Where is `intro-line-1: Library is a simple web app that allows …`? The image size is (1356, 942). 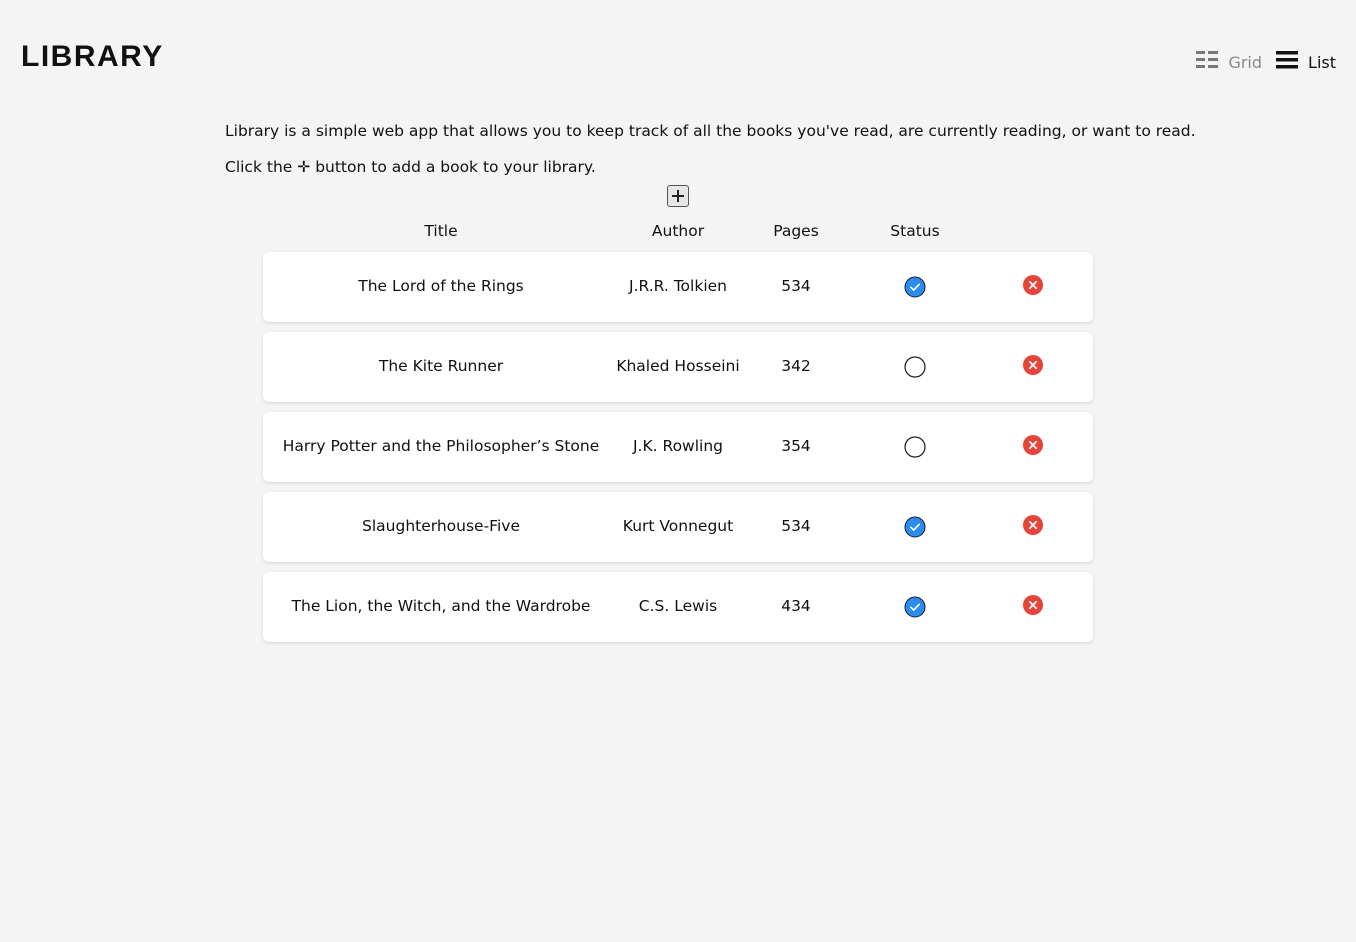
intro-line-1: Library is a simple web app that allows … is located at coordinates (710, 131).